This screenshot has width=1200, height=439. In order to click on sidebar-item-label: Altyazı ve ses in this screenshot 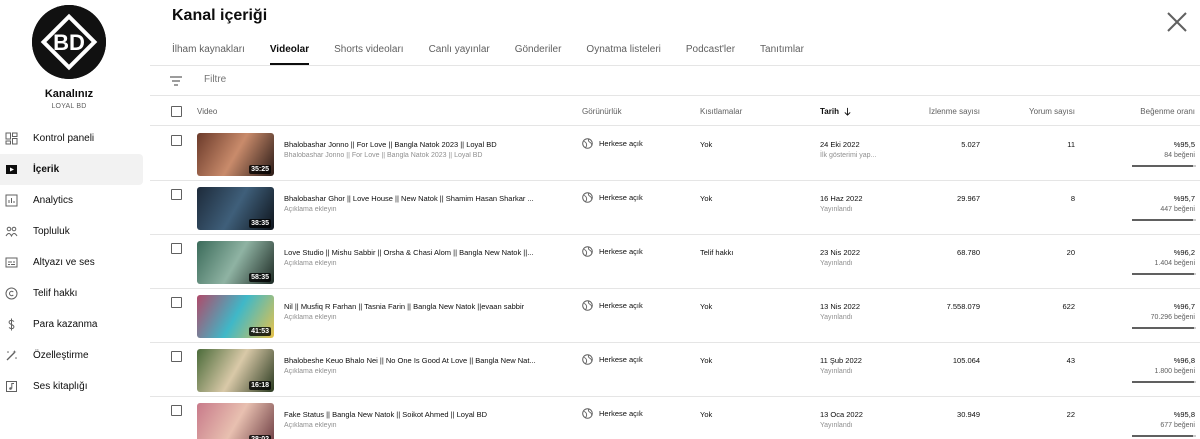, I will do `click(64, 262)`.